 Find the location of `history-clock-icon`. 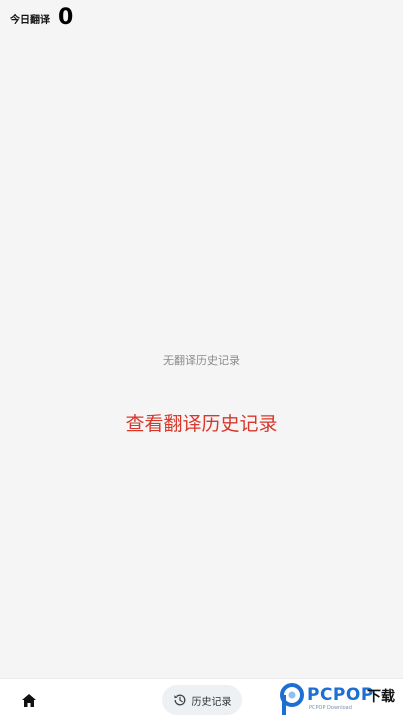

history-clock-icon is located at coordinates (179, 700).